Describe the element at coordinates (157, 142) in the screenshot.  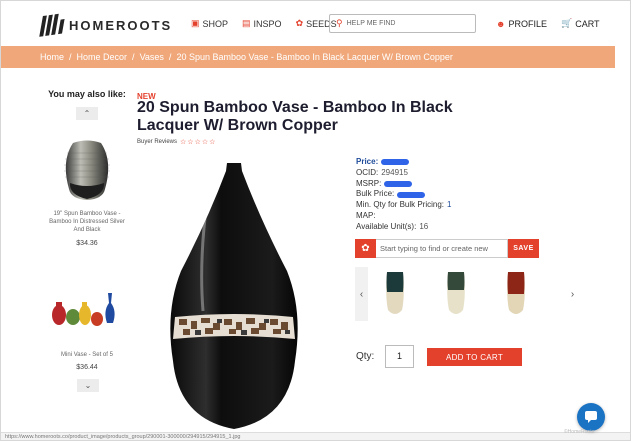
I see `reviews-label: Buyer Reviews` at that location.